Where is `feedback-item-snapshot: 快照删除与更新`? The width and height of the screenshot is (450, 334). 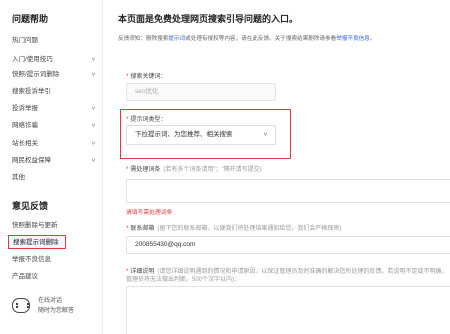 feedback-item-snapshot: 快照删除与更新 is located at coordinates (56, 226).